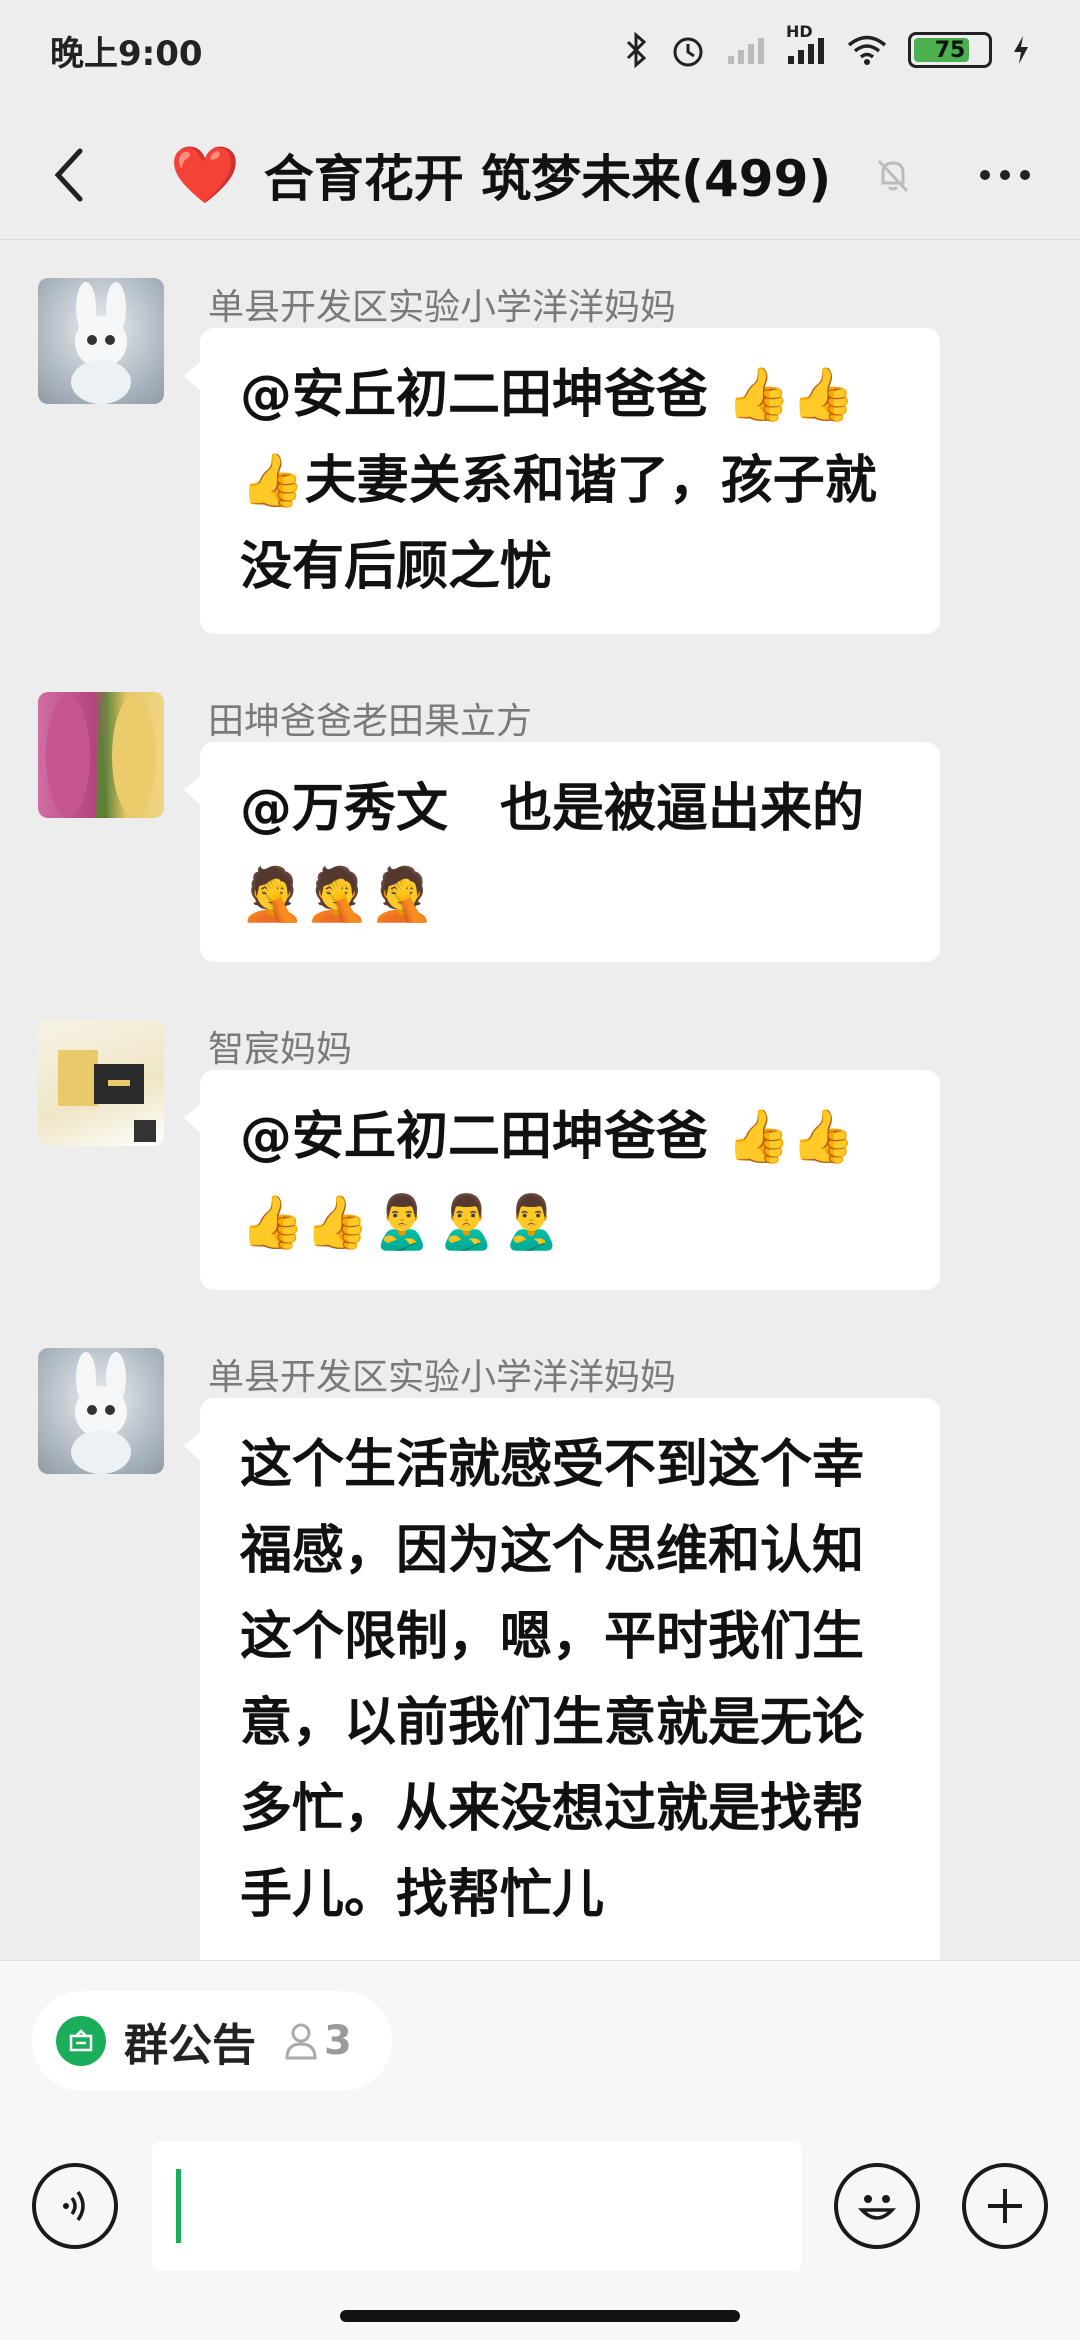 This screenshot has width=1080, height=2340. I want to click on product-avatar-icon, so click(107, 1096).